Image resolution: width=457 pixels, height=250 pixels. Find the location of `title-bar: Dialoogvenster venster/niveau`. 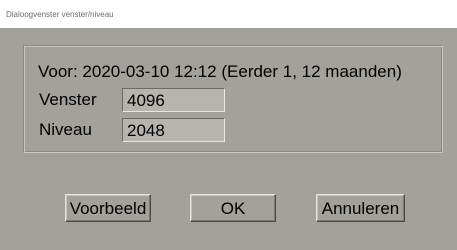

title-bar: Dialoogvenster venster/niveau is located at coordinates (228, 14).